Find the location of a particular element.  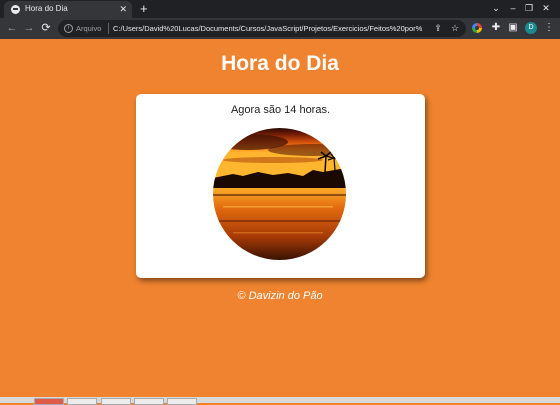

share-icon: ⇪ is located at coordinates (438, 28).